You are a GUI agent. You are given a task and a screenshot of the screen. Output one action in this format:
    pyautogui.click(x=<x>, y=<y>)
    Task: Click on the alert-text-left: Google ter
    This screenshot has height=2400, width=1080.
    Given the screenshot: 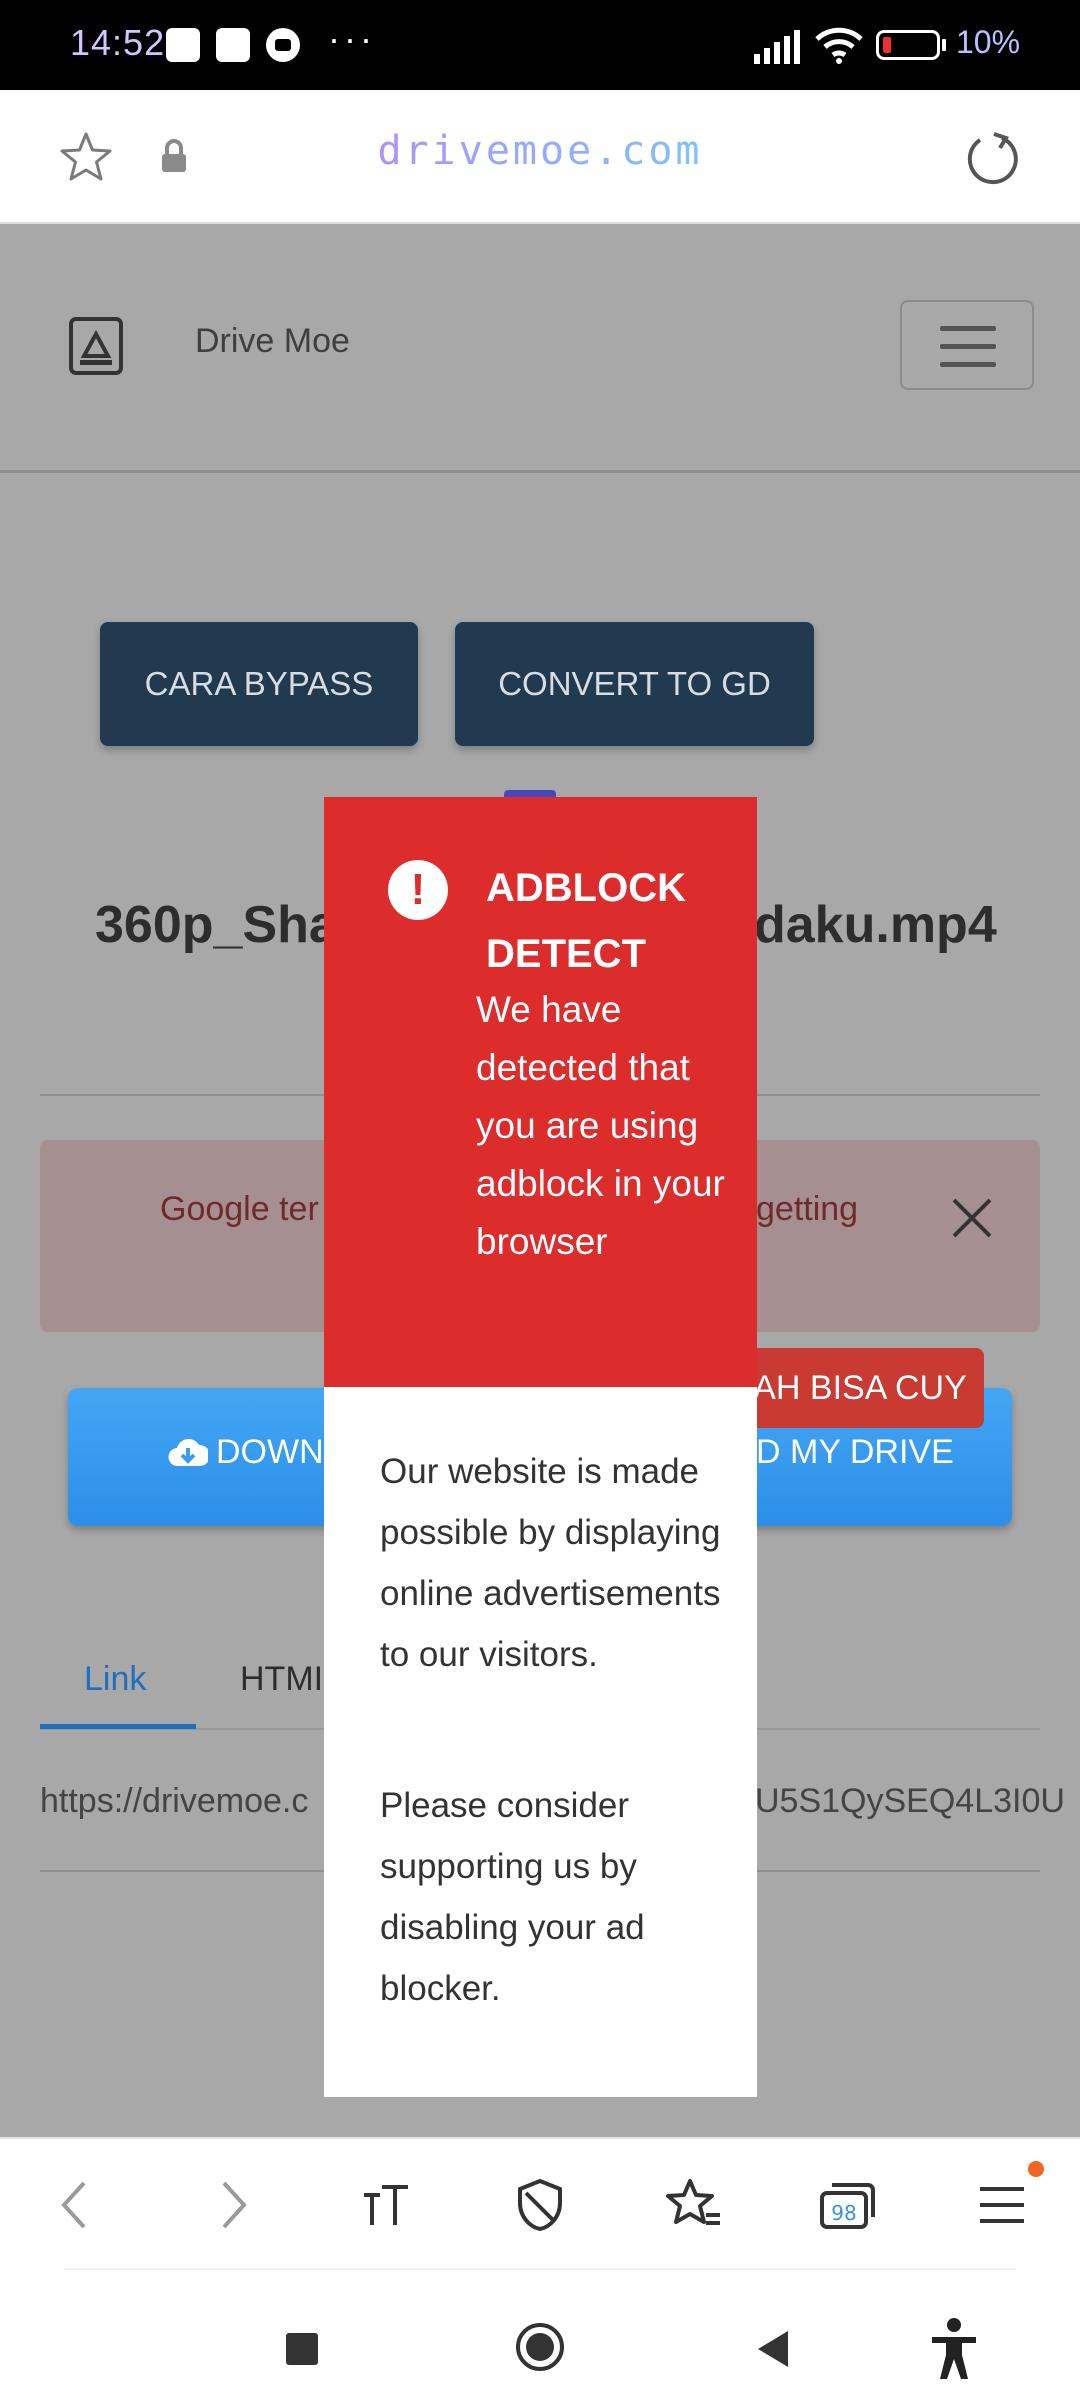 What is the action you would take?
    pyautogui.click(x=239, y=1209)
    